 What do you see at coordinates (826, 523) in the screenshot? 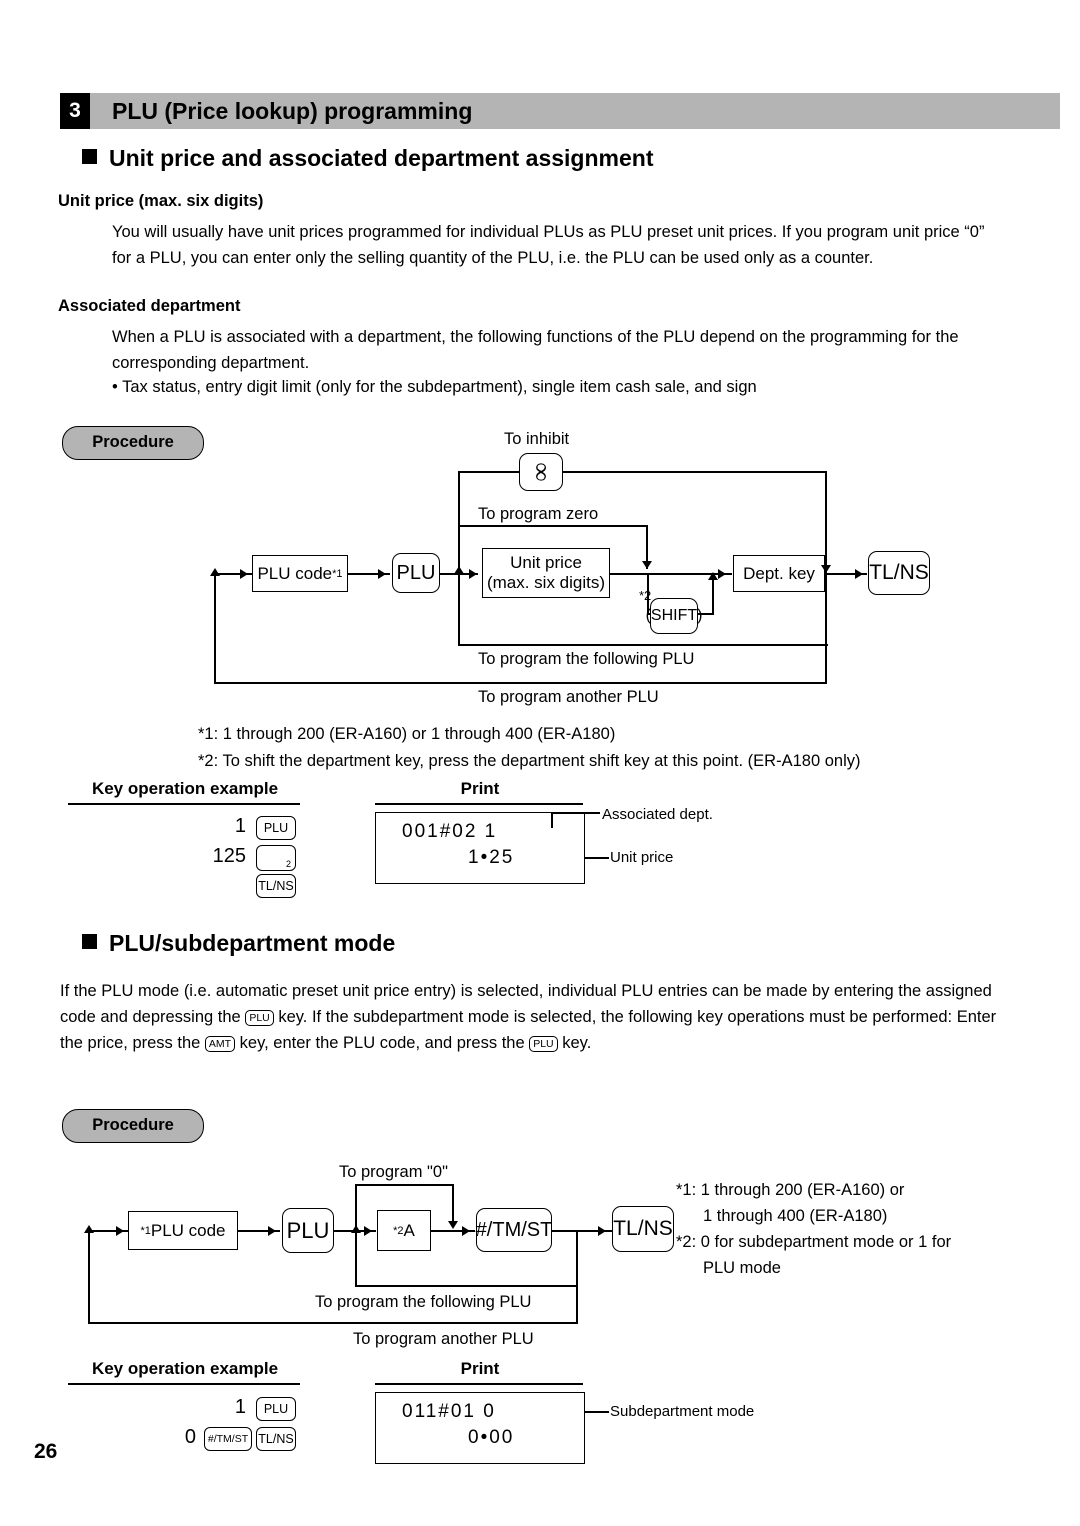
I see `diagram1-line-inhibit-right-vert` at bounding box center [826, 523].